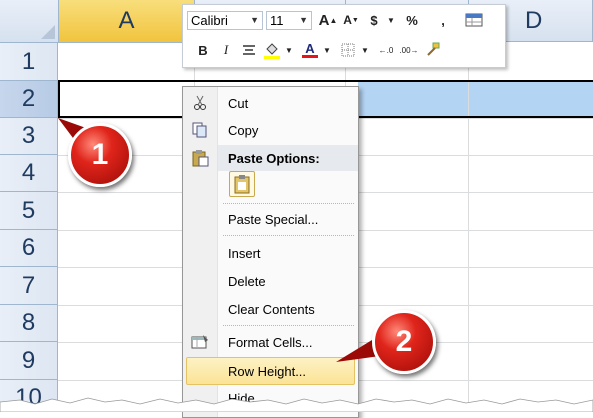 This screenshot has width=593, height=418. I want to click on torn-edge, so click(296, 404).